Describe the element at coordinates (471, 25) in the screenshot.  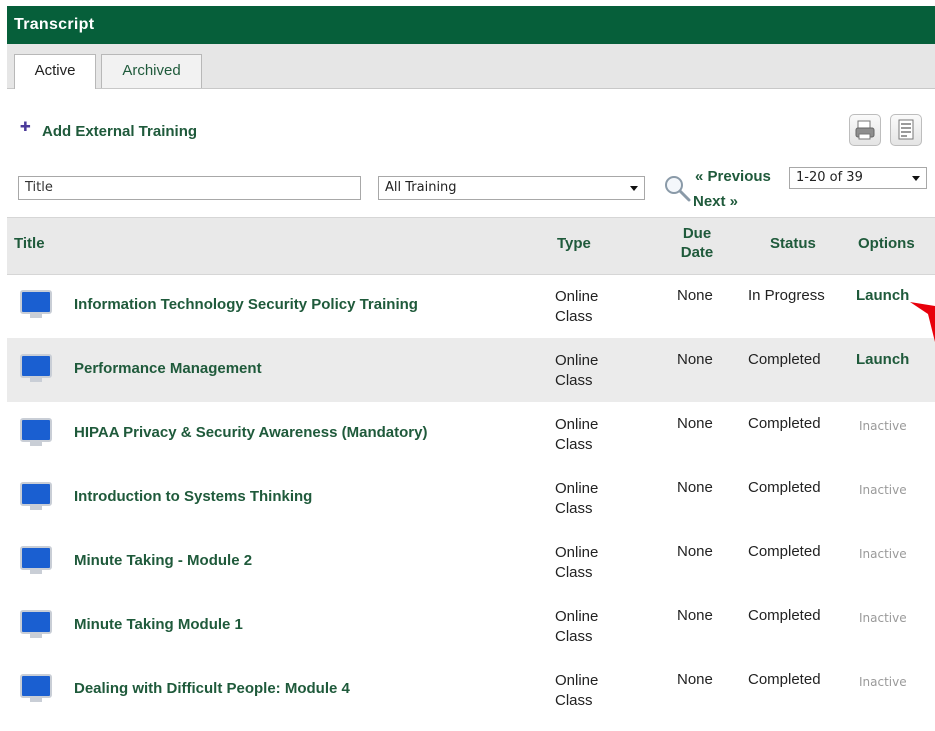
I see `page-title-bar: Transcript` at that location.